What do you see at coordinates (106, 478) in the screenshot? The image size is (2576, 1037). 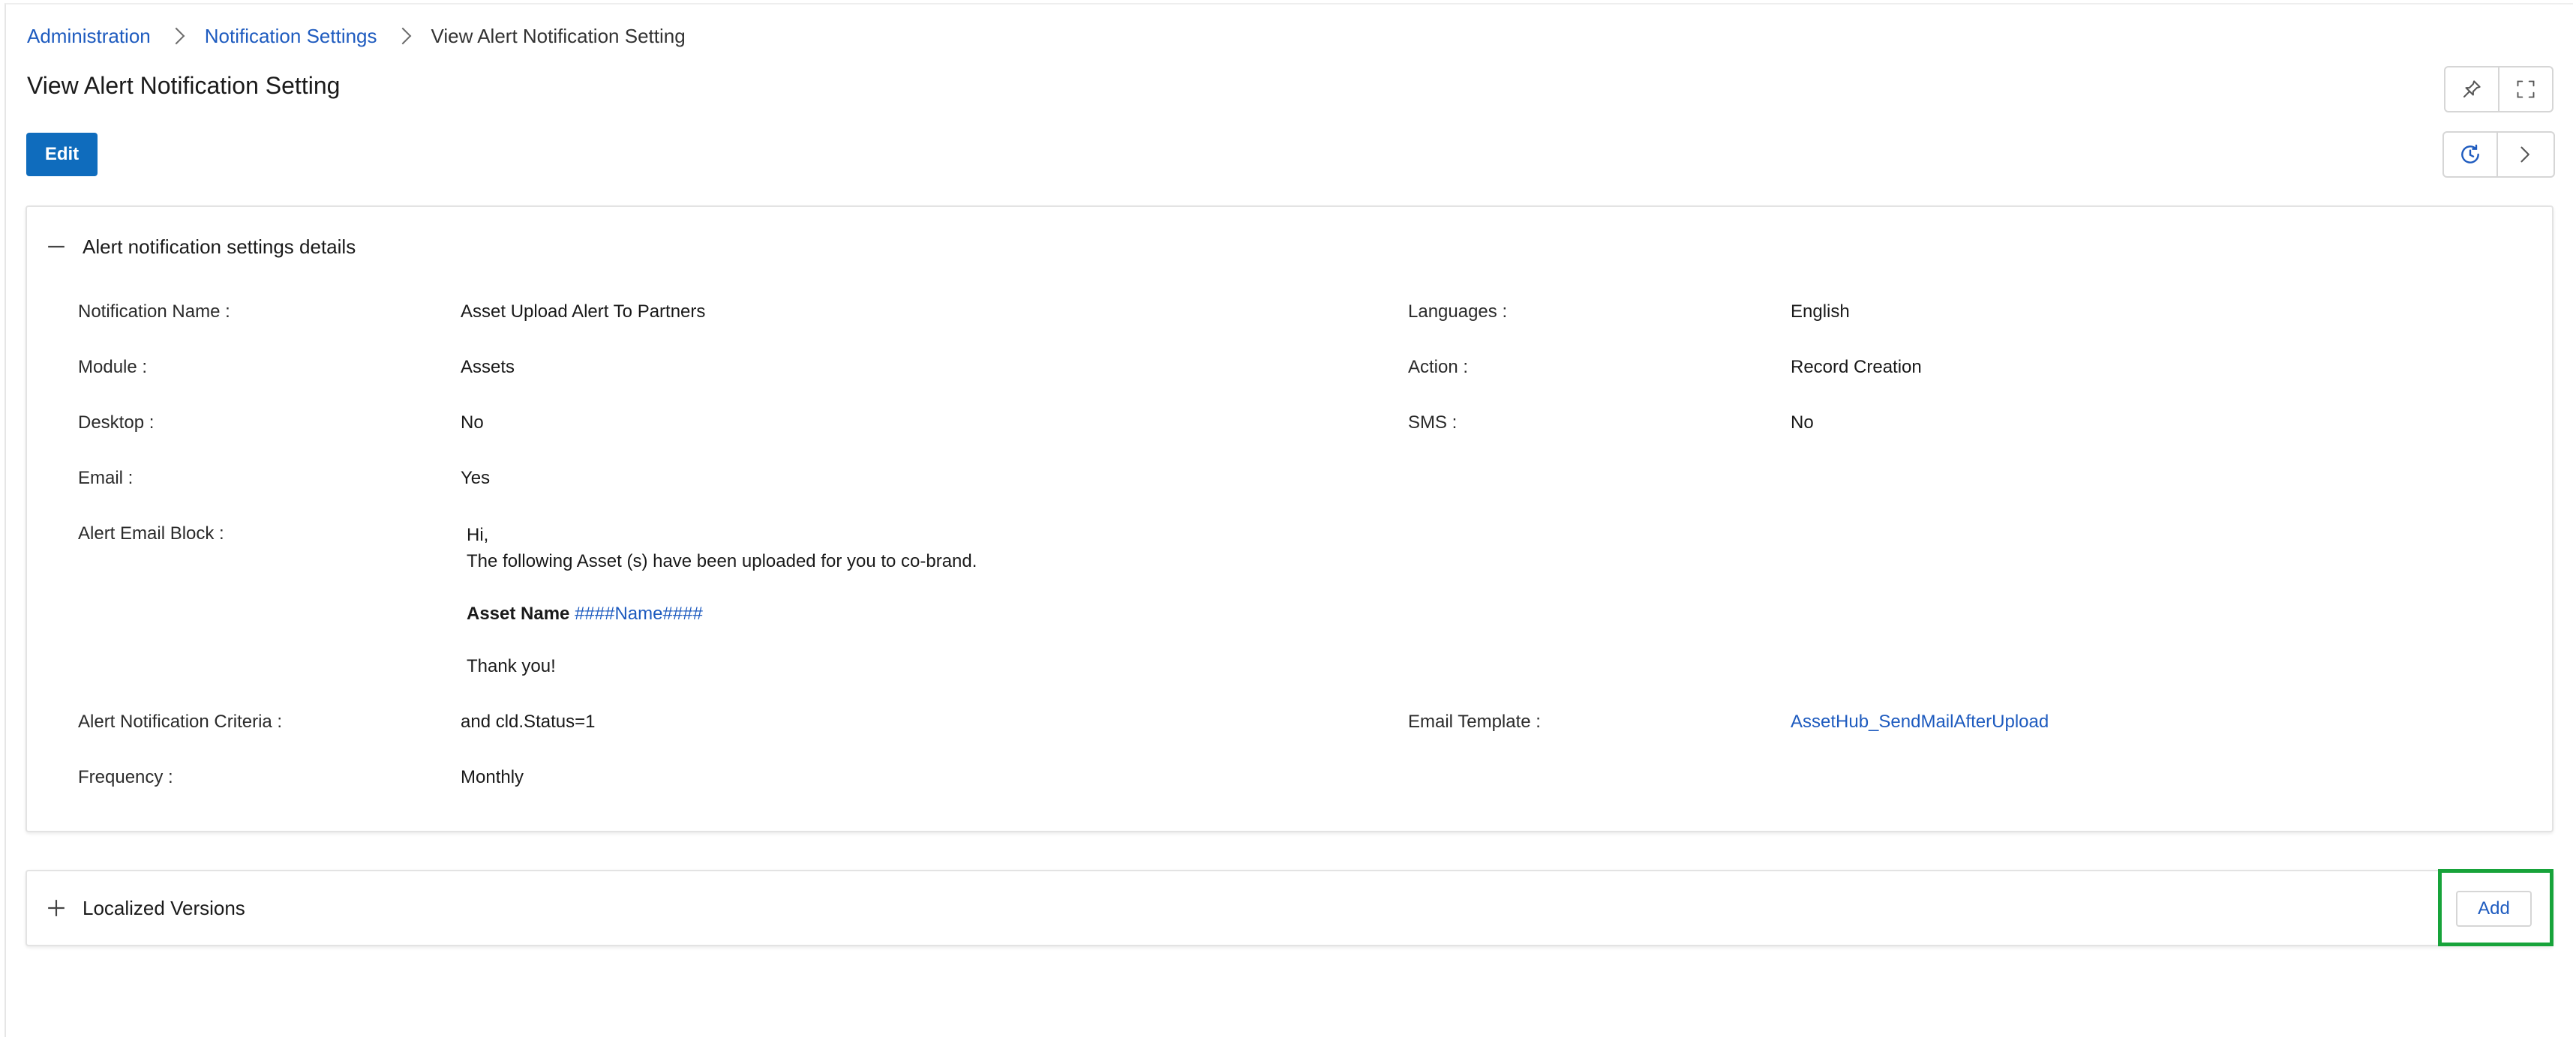 I see `email-label: Email :` at bounding box center [106, 478].